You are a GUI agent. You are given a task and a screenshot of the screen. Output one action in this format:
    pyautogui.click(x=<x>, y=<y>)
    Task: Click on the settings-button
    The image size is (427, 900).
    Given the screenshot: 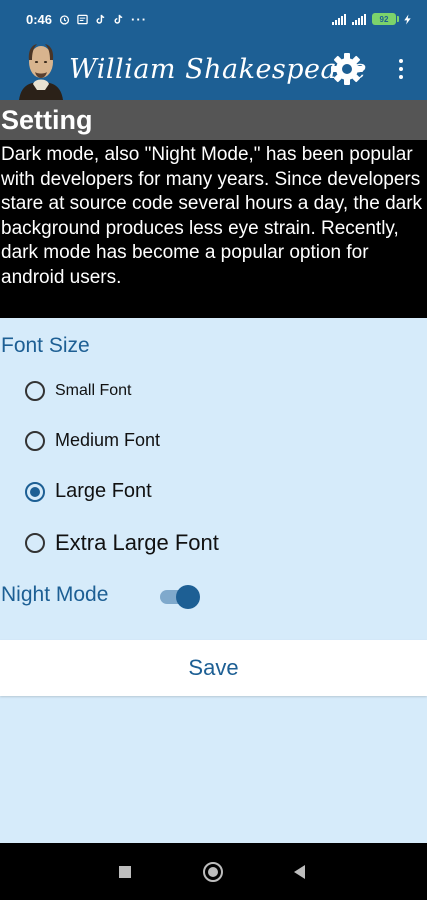 What is the action you would take?
    pyautogui.click(x=347, y=69)
    